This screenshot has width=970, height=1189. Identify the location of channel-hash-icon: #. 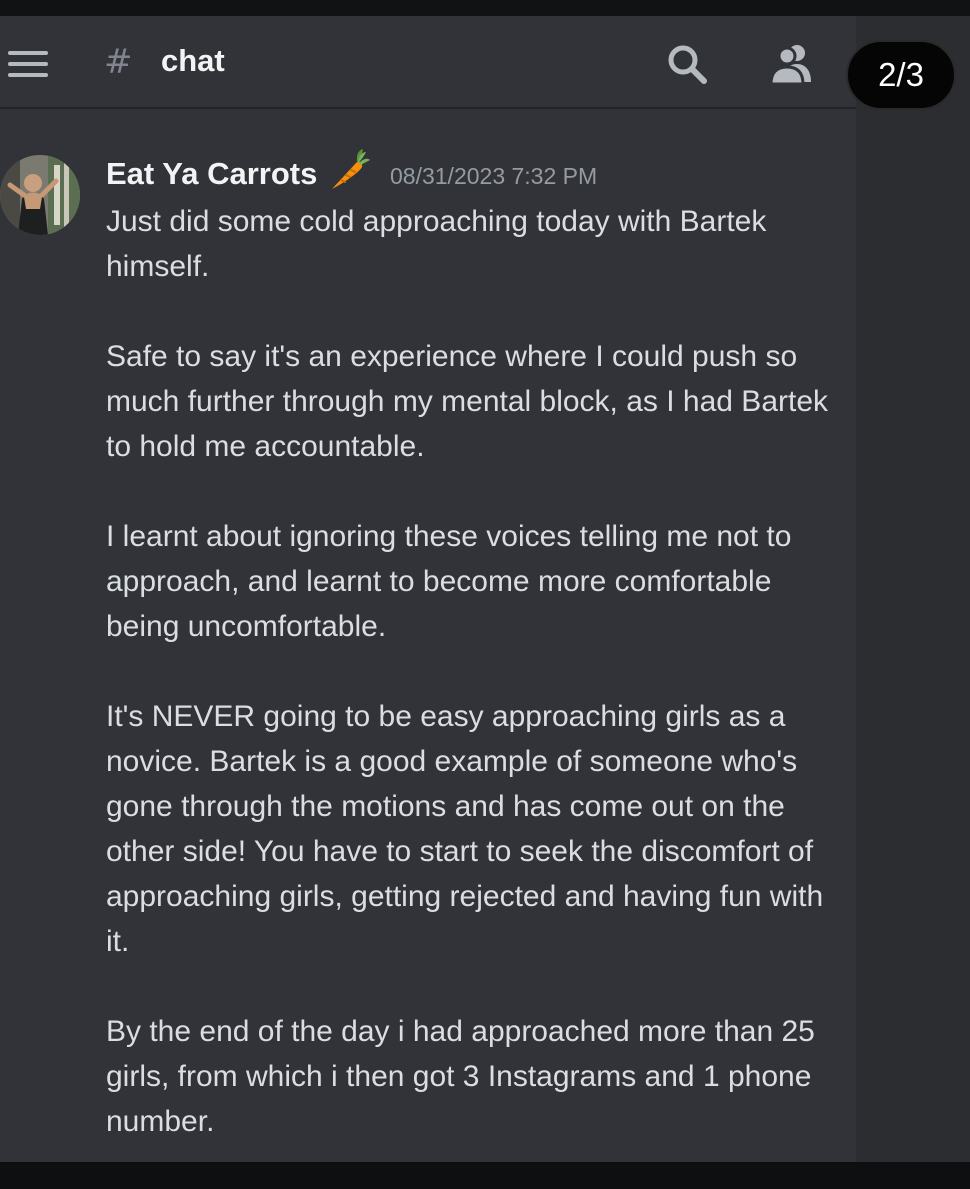
(118, 62).